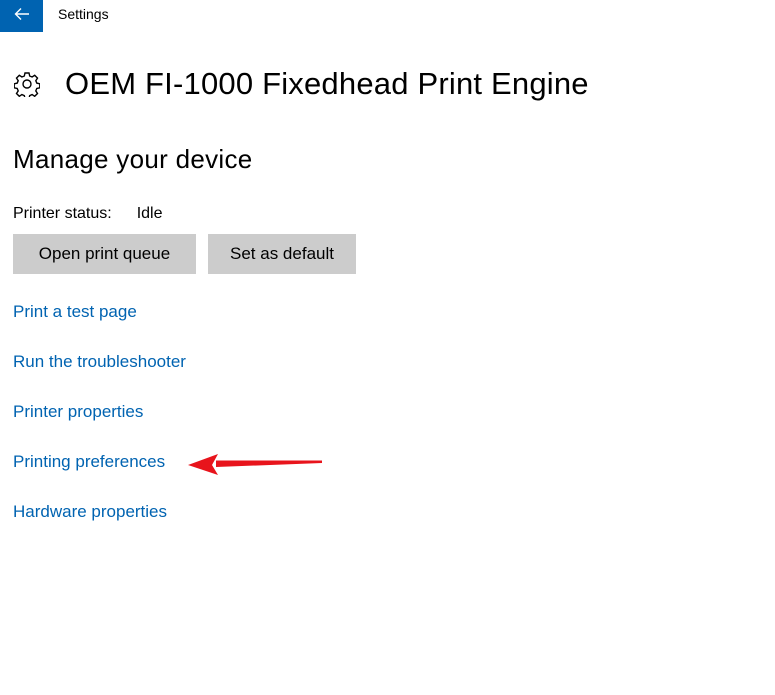  Describe the element at coordinates (99, 512) in the screenshot. I see `link-hardware-properties: Hardware properties` at that location.